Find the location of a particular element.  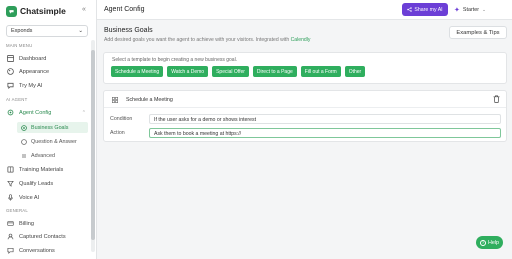

sidebar-item-label: Question & Answer is located at coordinates (54, 141).